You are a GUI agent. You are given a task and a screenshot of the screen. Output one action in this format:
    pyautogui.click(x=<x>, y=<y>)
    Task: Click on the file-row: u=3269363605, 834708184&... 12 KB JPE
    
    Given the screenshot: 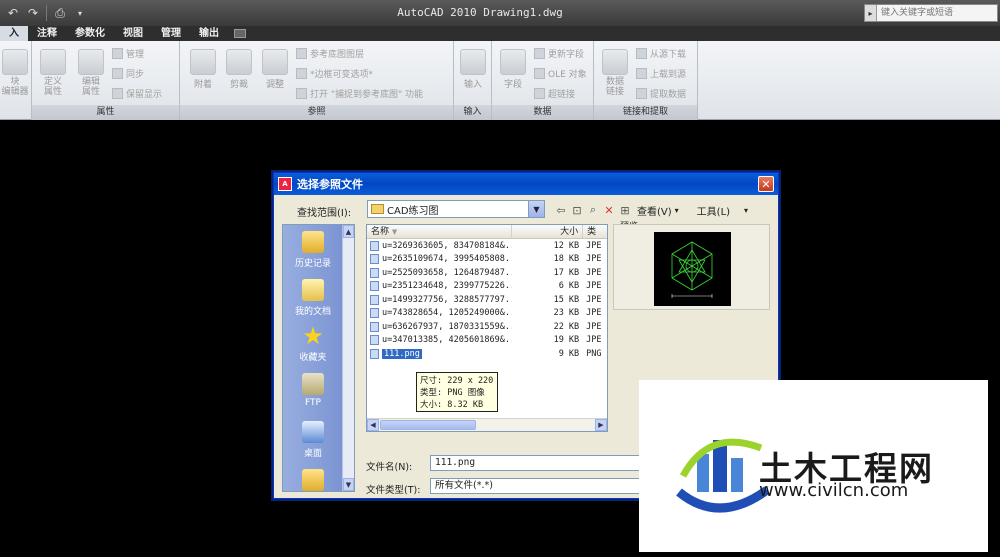 What is the action you would take?
    pyautogui.click(x=487, y=246)
    